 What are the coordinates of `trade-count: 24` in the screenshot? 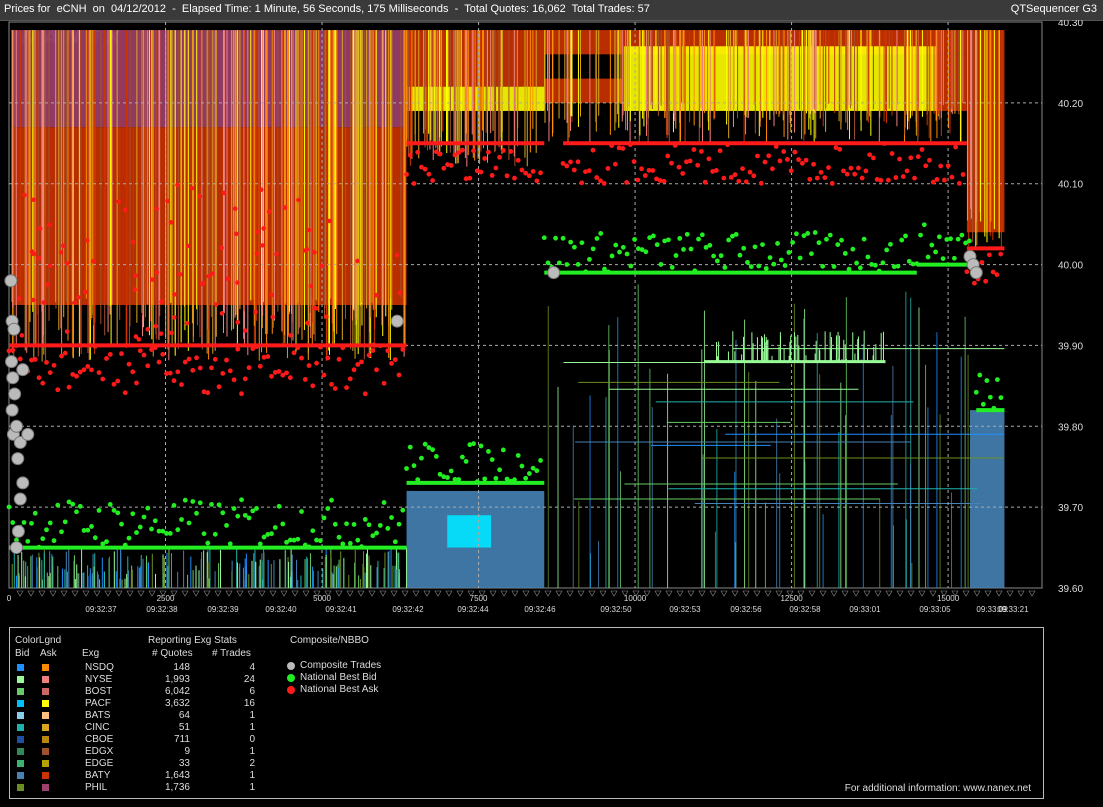 It's located at (249, 679).